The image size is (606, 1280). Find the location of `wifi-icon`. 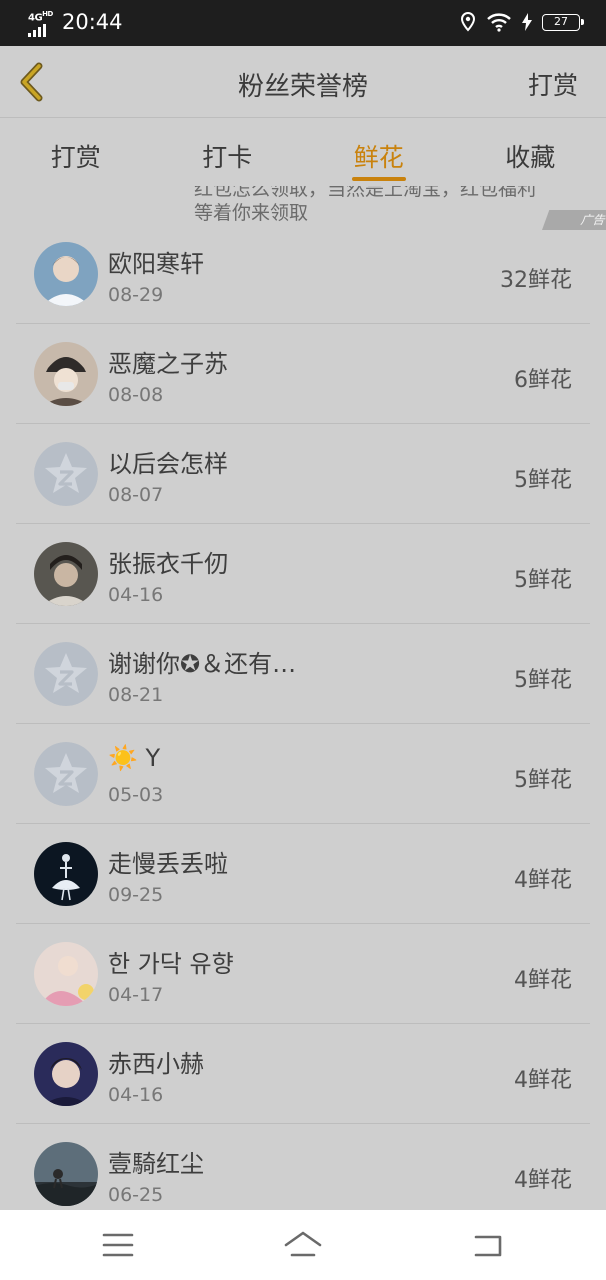

wifi-icon is located at coordinates (499, 22).